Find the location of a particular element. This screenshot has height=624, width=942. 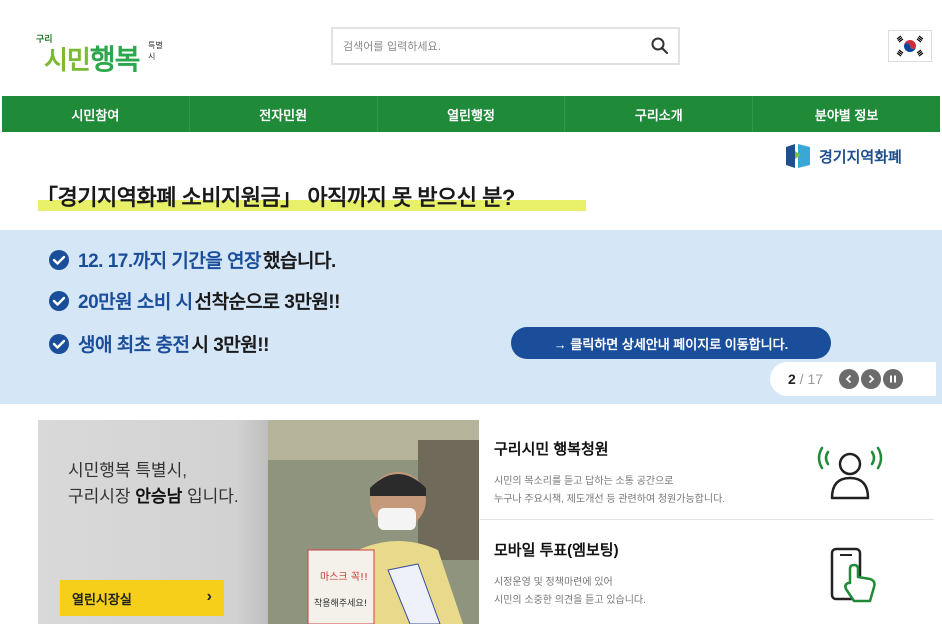

logo-main-part1: 시민 is located at coordinates (67, 61).